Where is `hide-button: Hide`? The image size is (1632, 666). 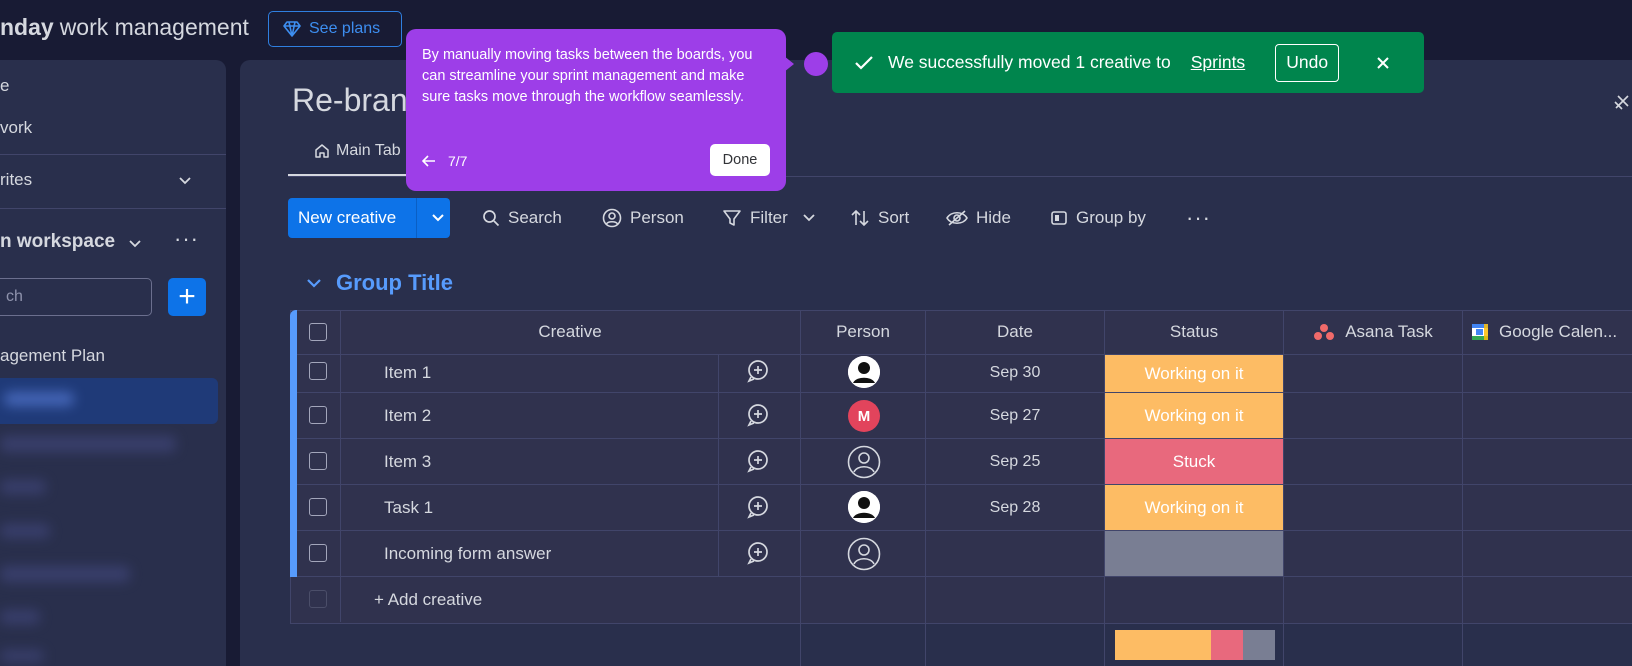
hide-button: Hide is located at coordinates (978, 218).